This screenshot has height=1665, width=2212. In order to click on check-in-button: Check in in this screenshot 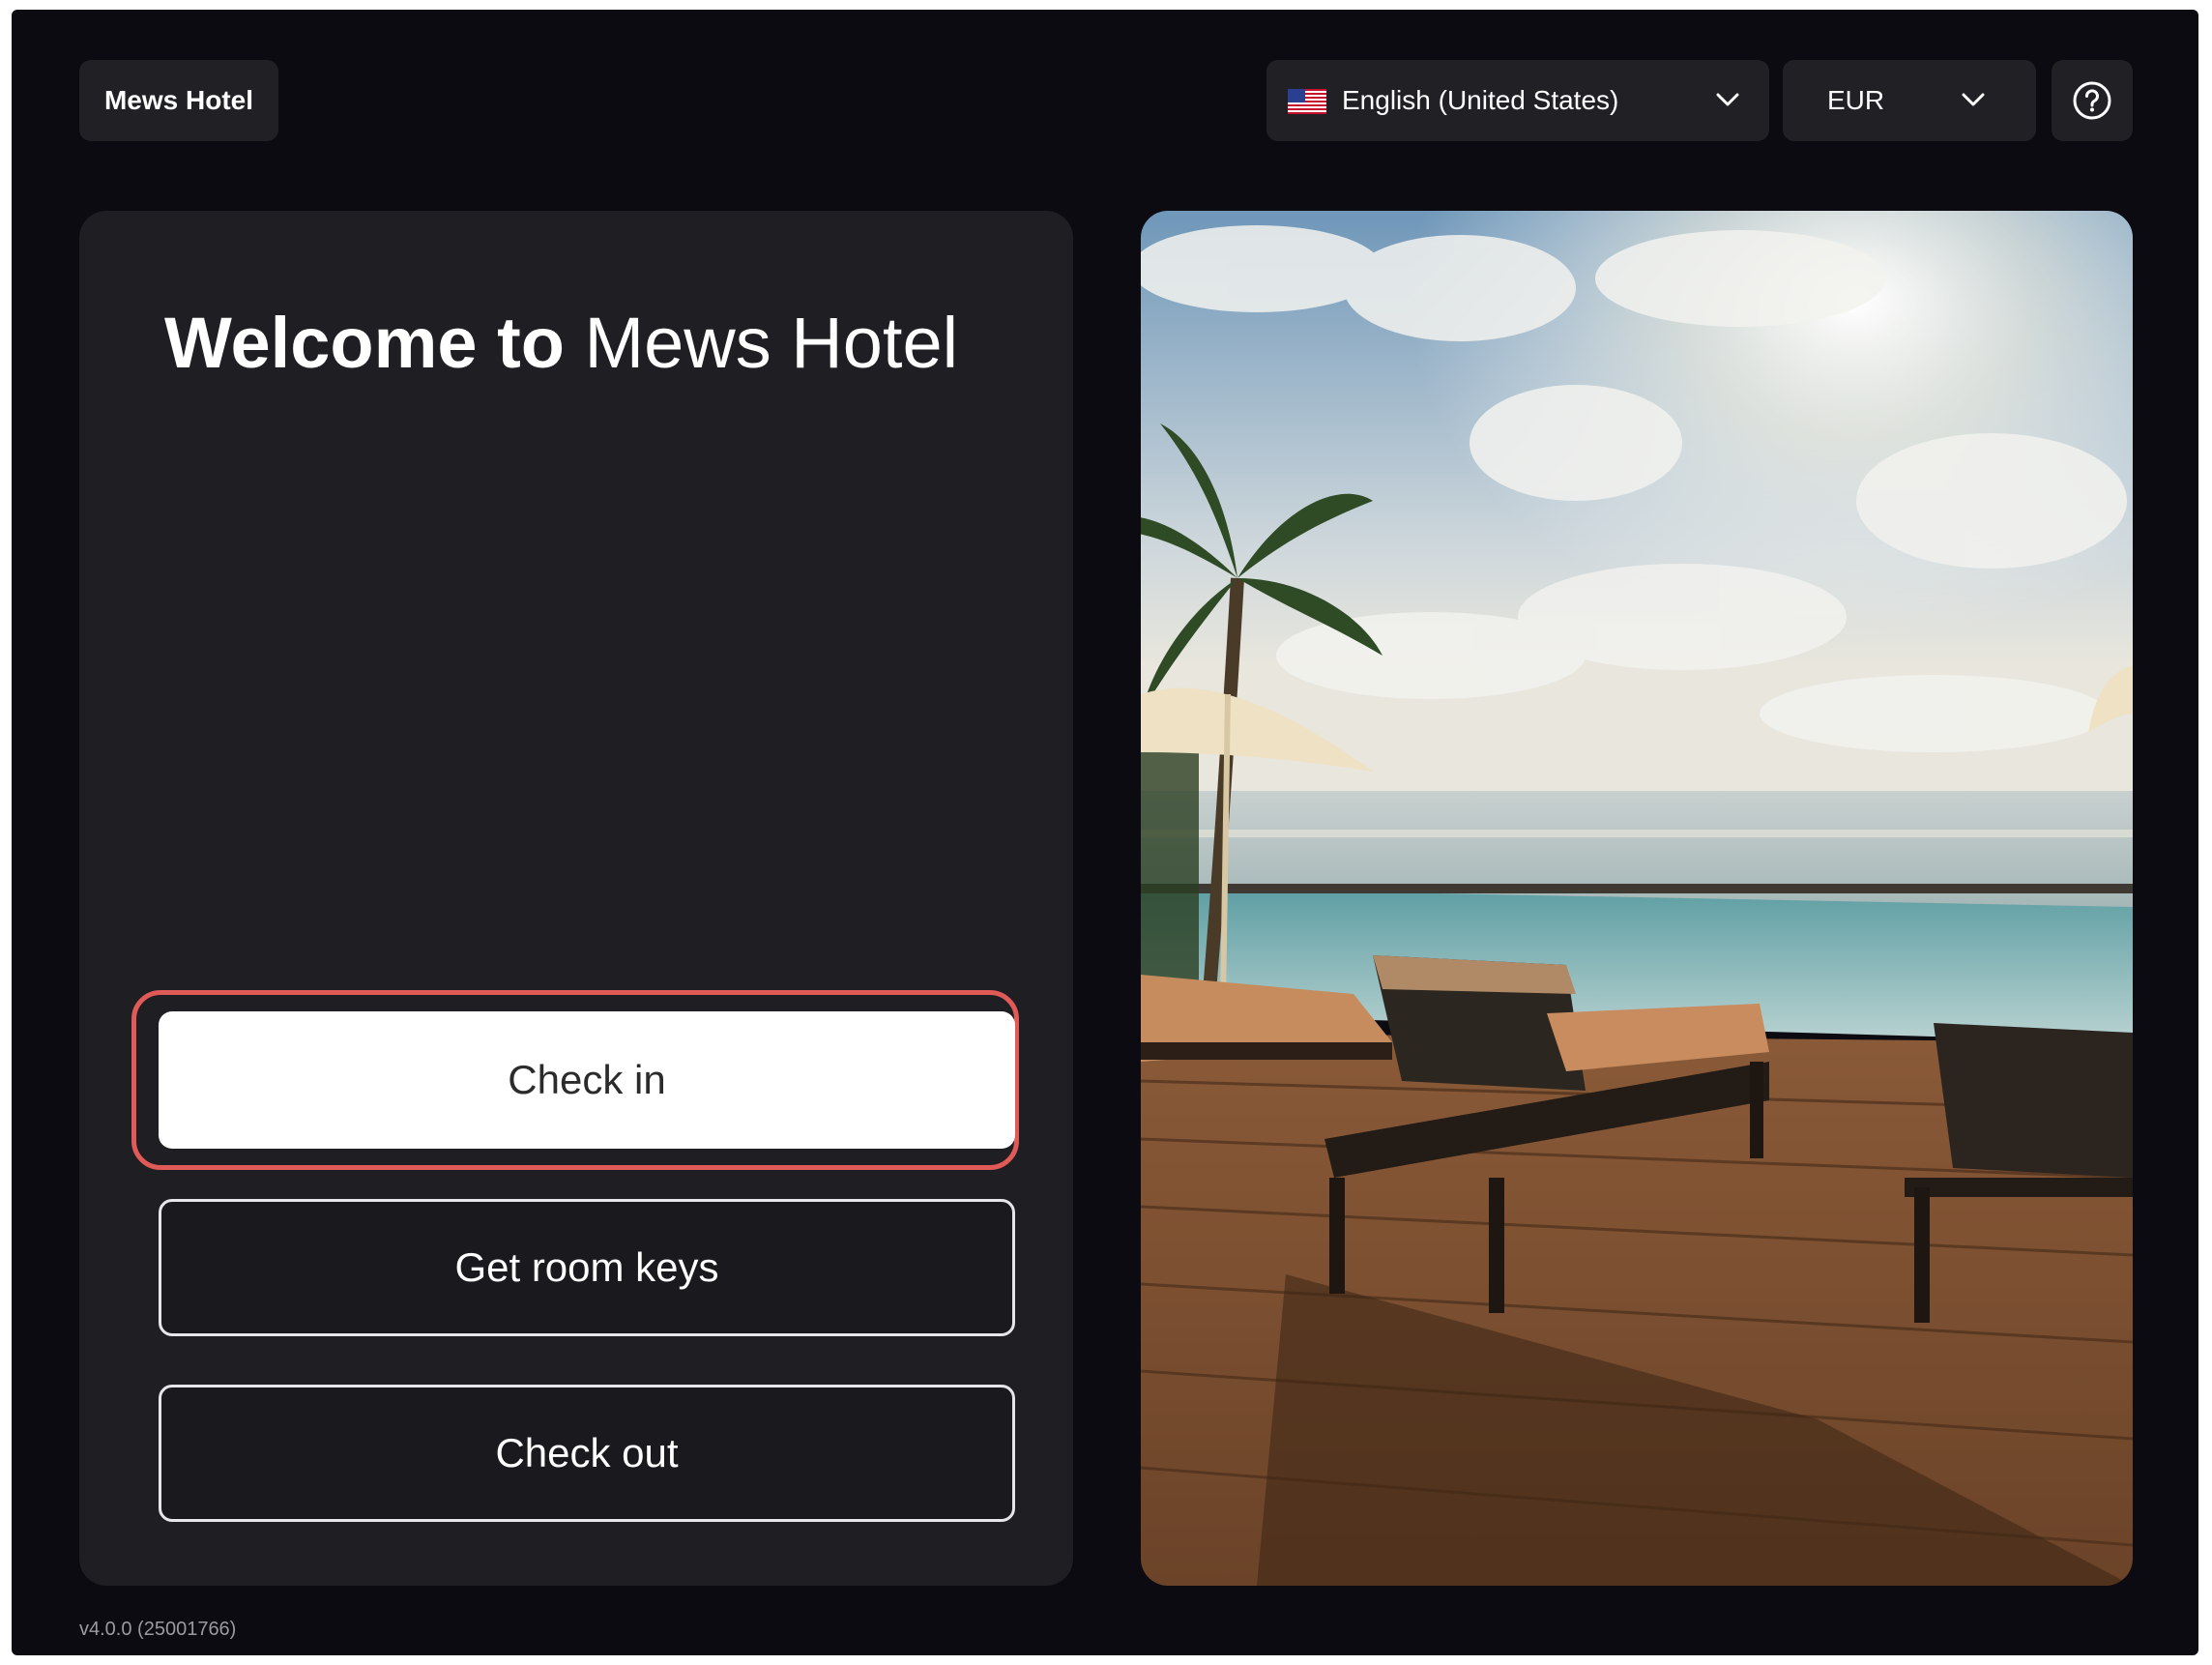, I will do `click(587, 1080)`.